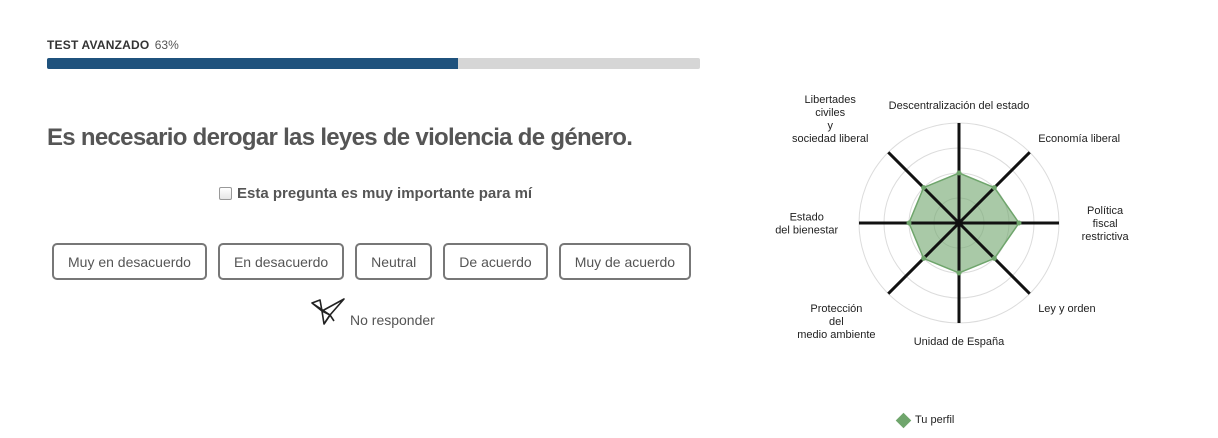  What do you see at coordinates (129, 261) in the screenshot?
I see `strongly-disagree-button: Muy en desacuerdo` at bounding box center [129, 261].